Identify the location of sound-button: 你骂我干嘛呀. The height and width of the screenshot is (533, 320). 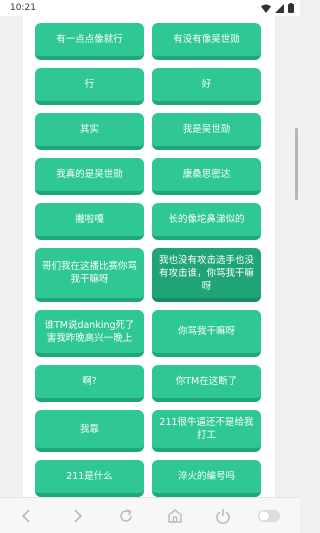
(206, 333).